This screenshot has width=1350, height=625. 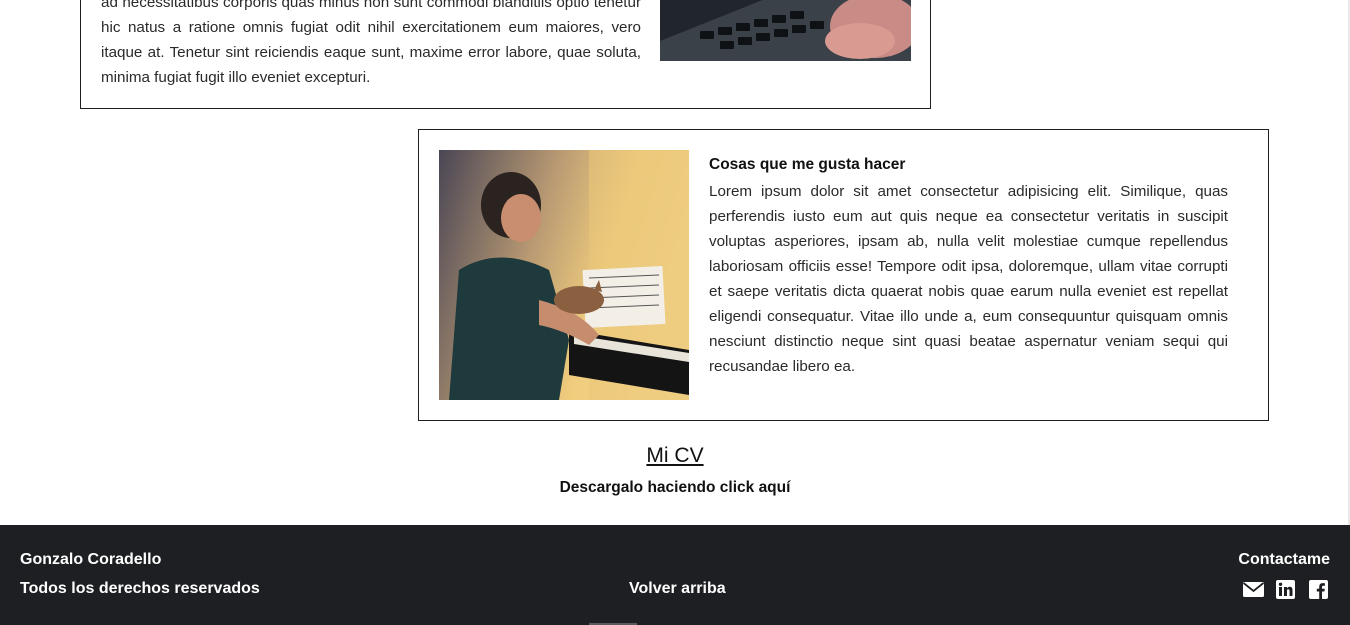 I want to click on cv-download-text: Descargalo haciendo click aquí, so click(x=675, y=488).